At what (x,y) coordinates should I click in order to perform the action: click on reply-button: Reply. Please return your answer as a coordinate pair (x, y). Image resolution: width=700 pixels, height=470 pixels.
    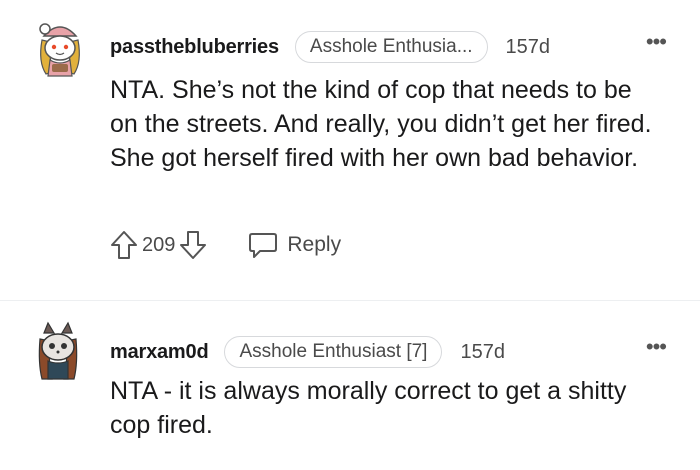
    Looking at the image, I should click on (294, 245).